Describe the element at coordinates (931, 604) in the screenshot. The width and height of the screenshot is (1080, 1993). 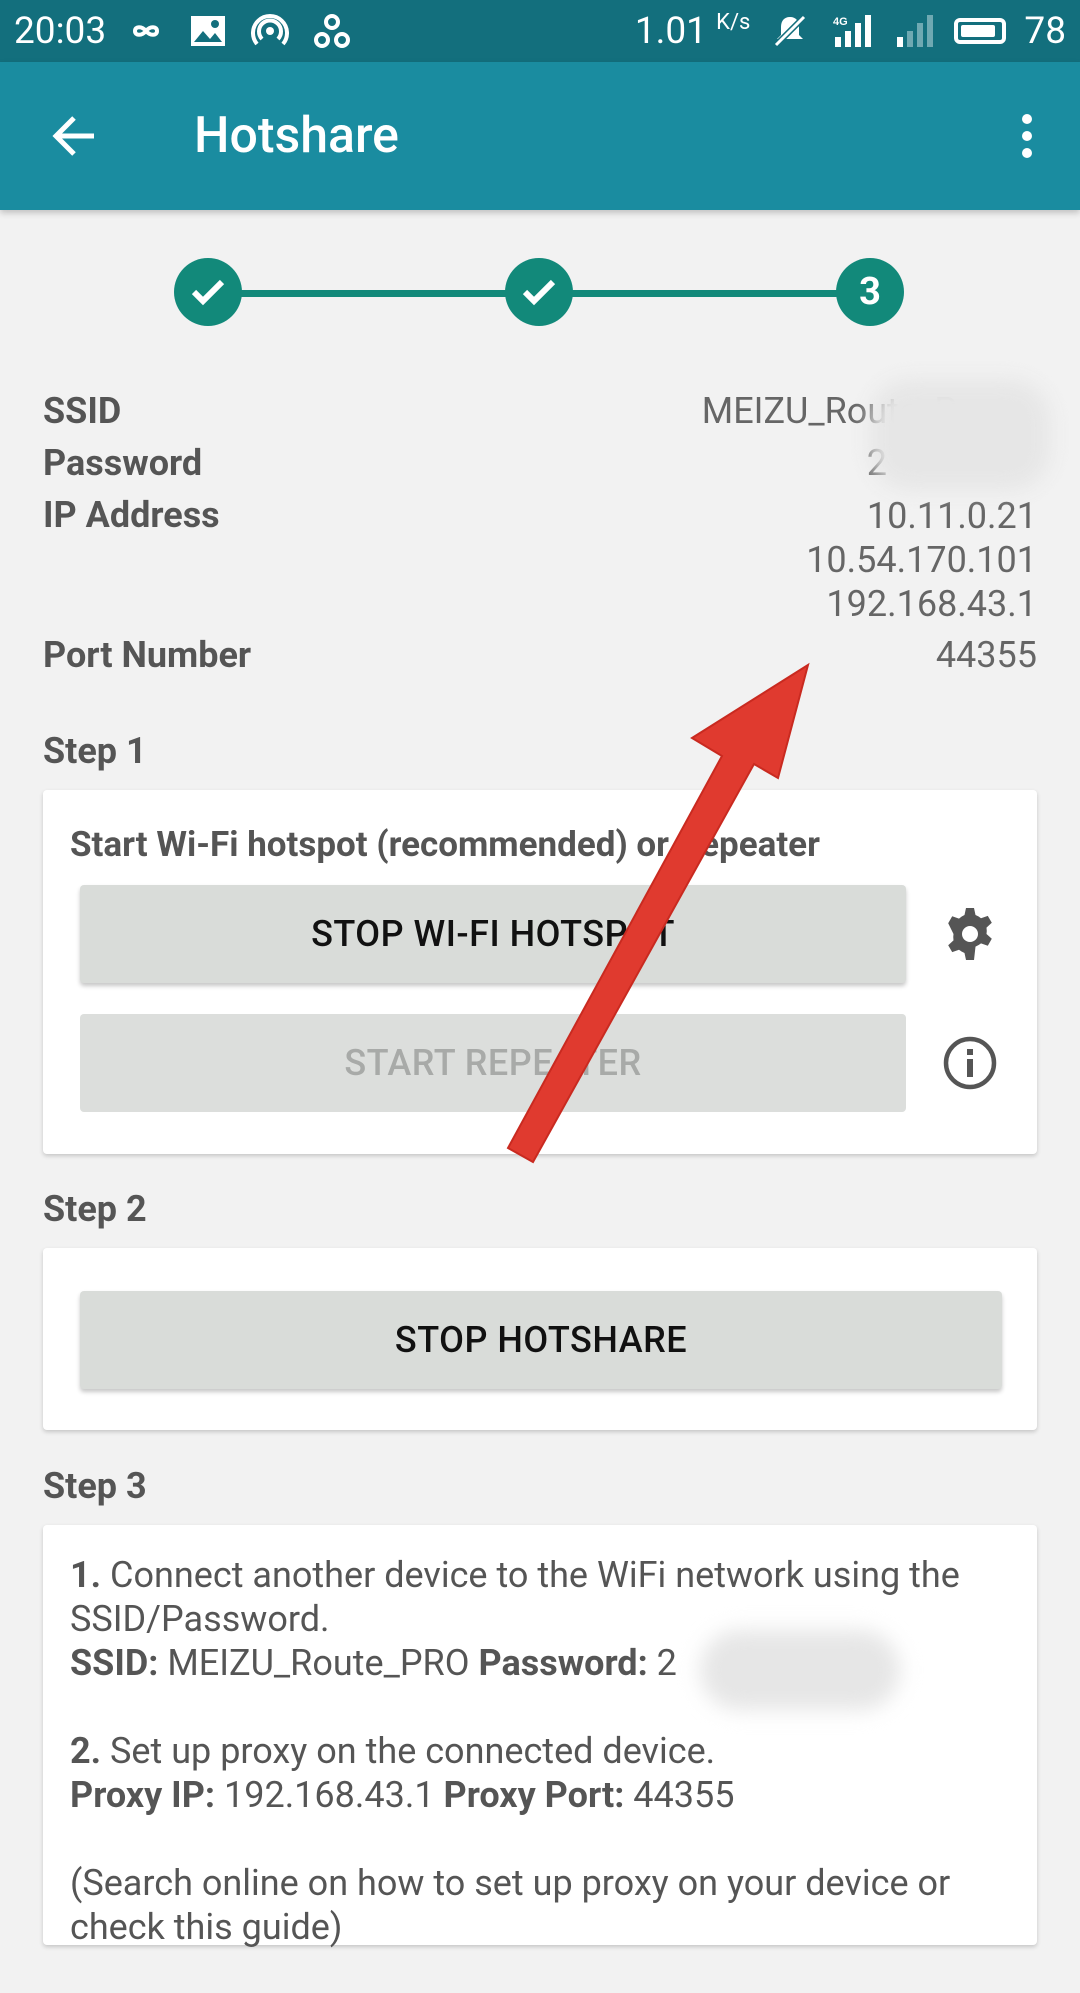
I see `ip-value: 192.168.43.1` at that location.